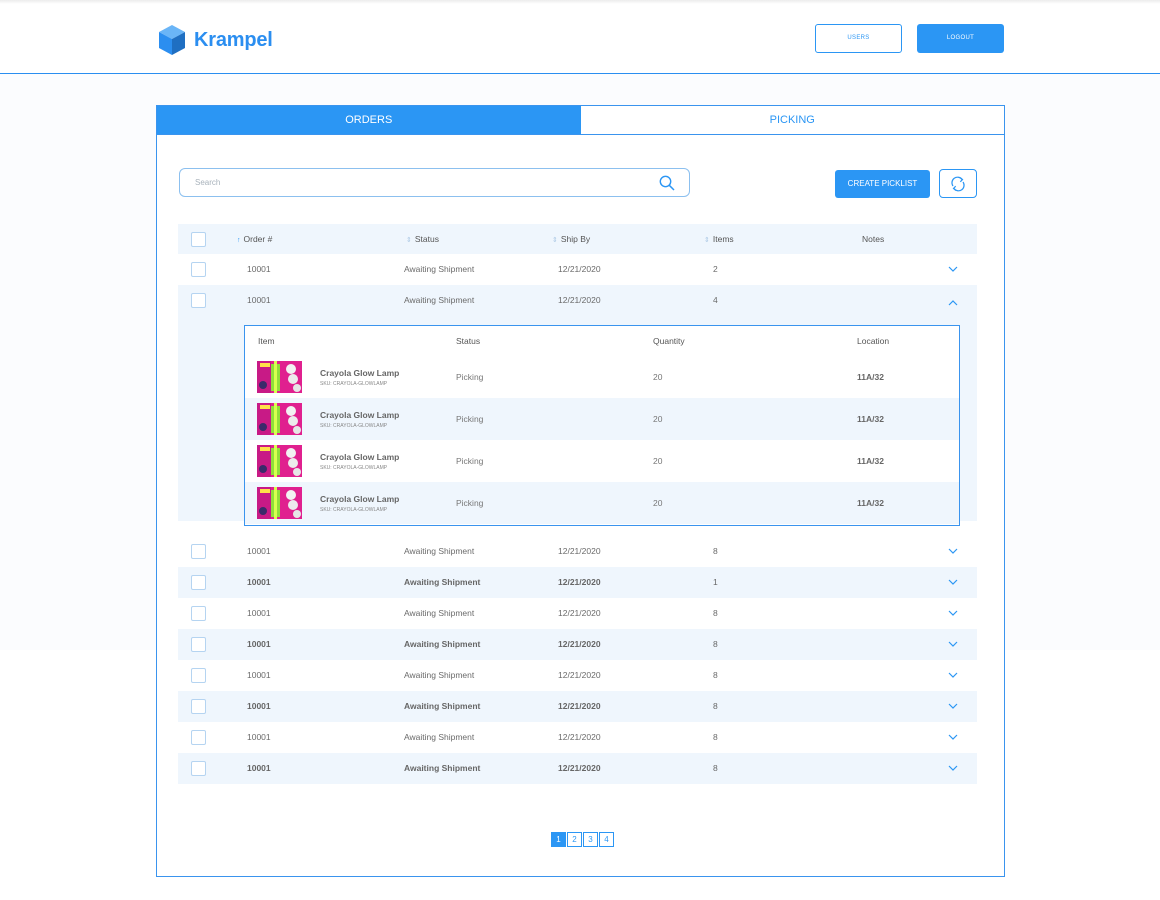 The image size is (1160, 900). What do you see at coordinates (369, 120) in the screenshot?
I see `tab-orders: ORDERS` at bounding box center [369, 120].